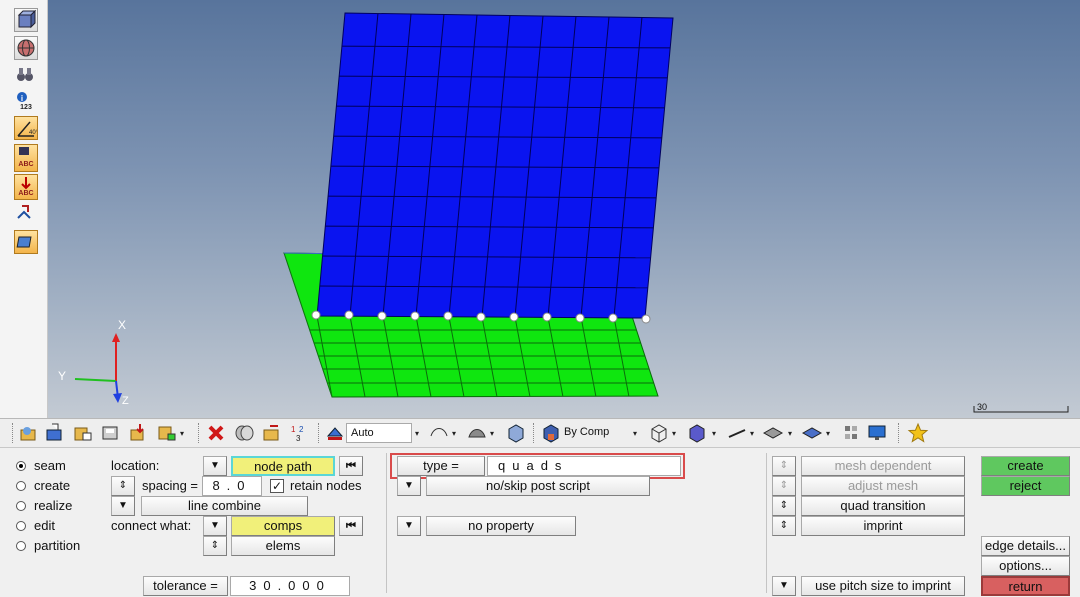 This screenshot has width=1080, height=597. Describe the element at coordinates (918, 433) in the screenshot. I see `favorite-star-icon` at that location.